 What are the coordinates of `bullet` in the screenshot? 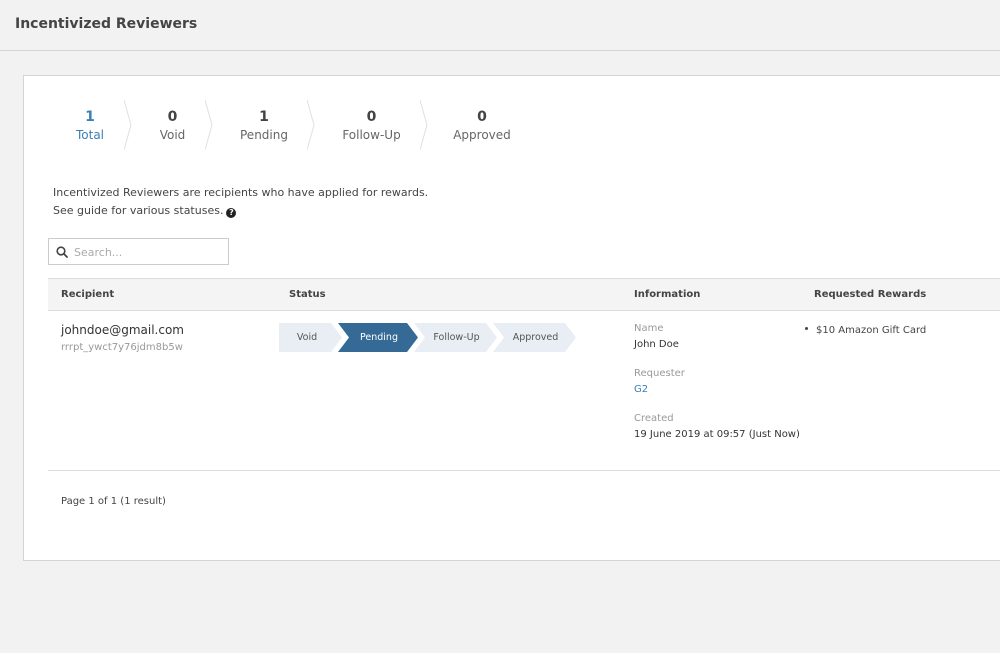 It's located at (806, 328).